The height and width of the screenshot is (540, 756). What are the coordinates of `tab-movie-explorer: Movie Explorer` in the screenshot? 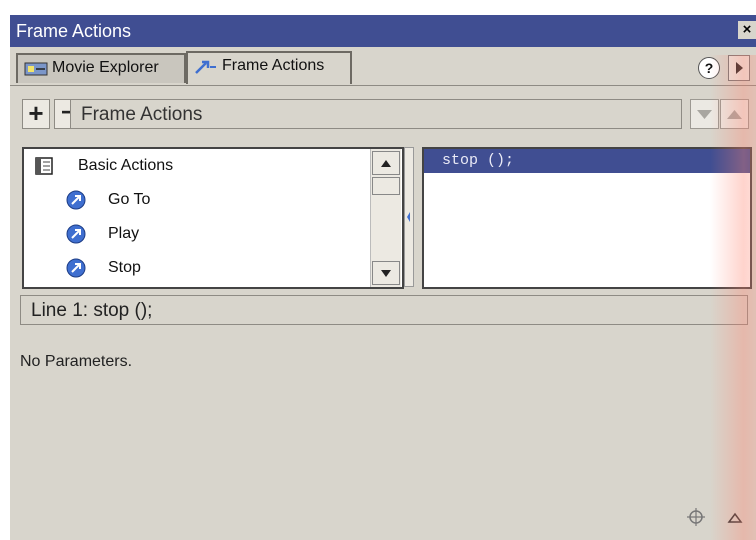 It's located at (101, 68).